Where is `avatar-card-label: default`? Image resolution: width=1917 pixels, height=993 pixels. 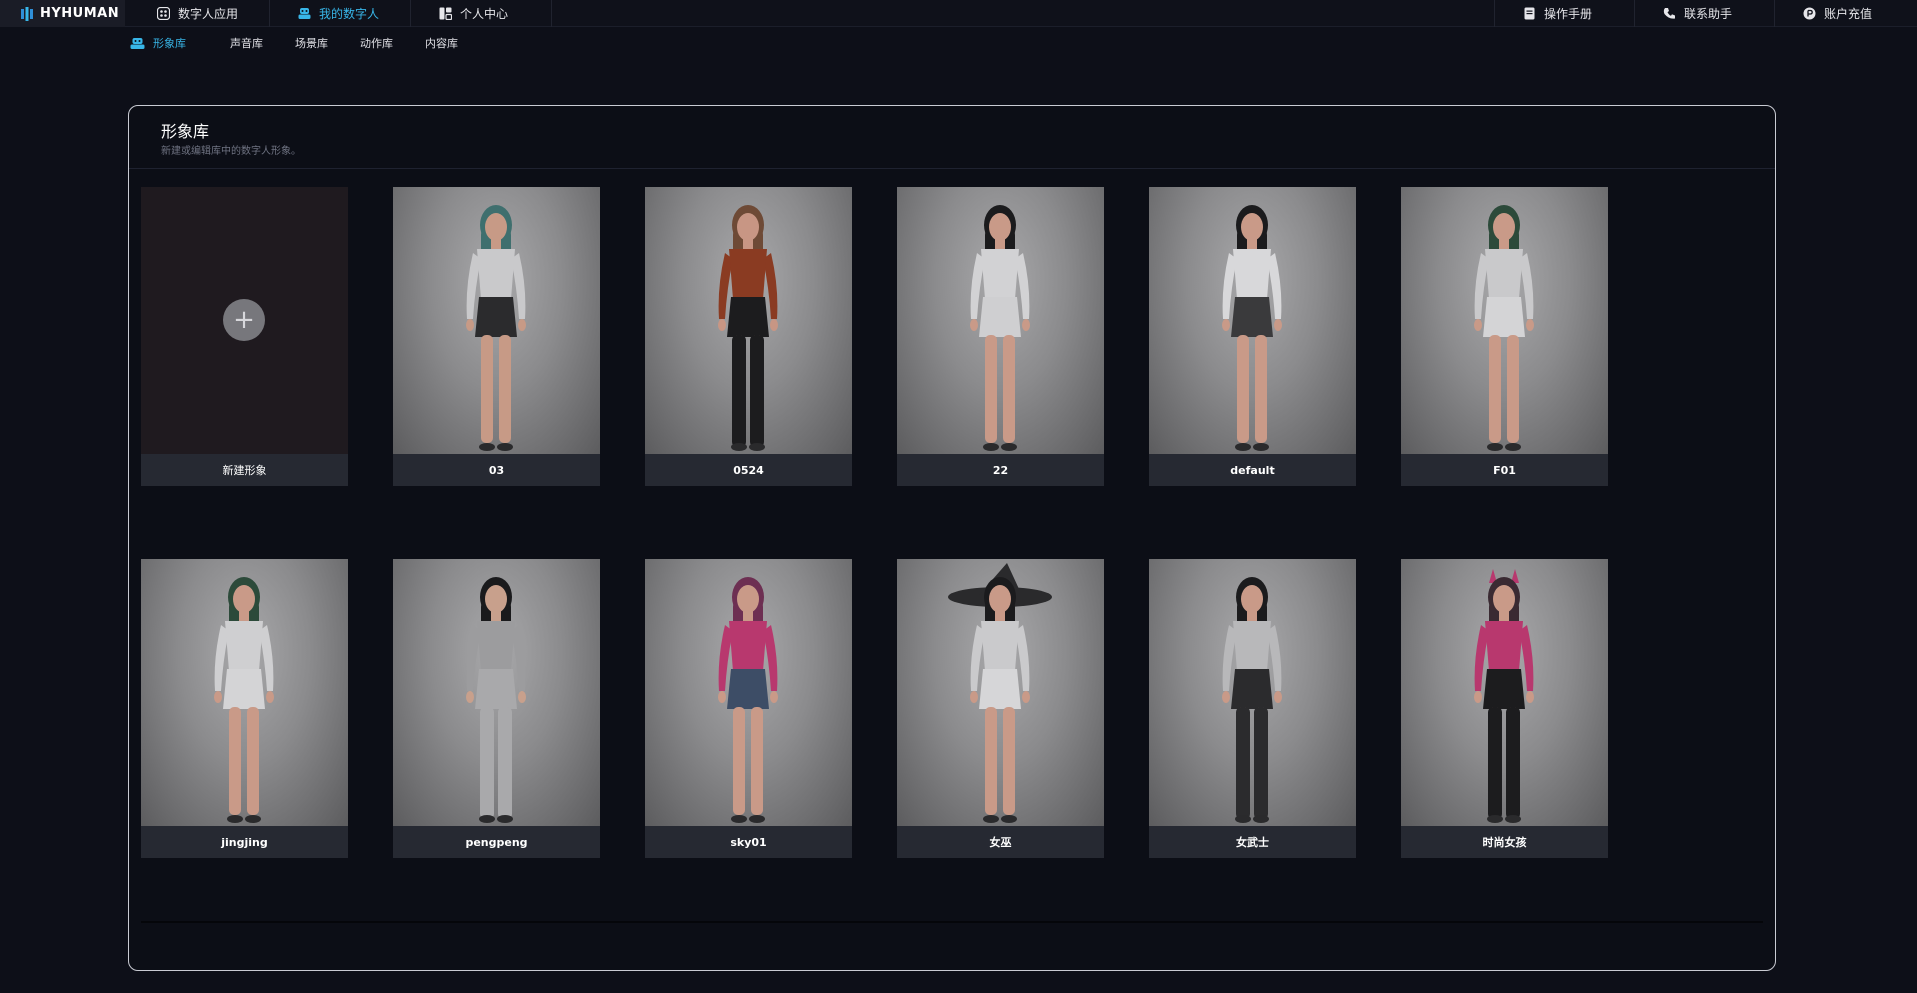 avatar-card-label: default is located at coordinates (1252, 470).